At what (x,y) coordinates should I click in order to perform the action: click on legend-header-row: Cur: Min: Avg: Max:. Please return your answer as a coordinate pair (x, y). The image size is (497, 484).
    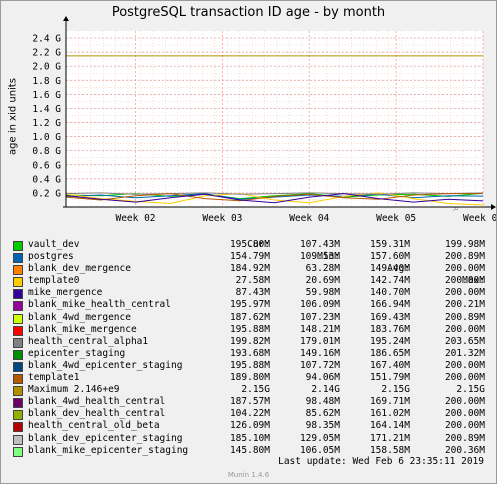
    Looking at the image, I should click on (253, 256).